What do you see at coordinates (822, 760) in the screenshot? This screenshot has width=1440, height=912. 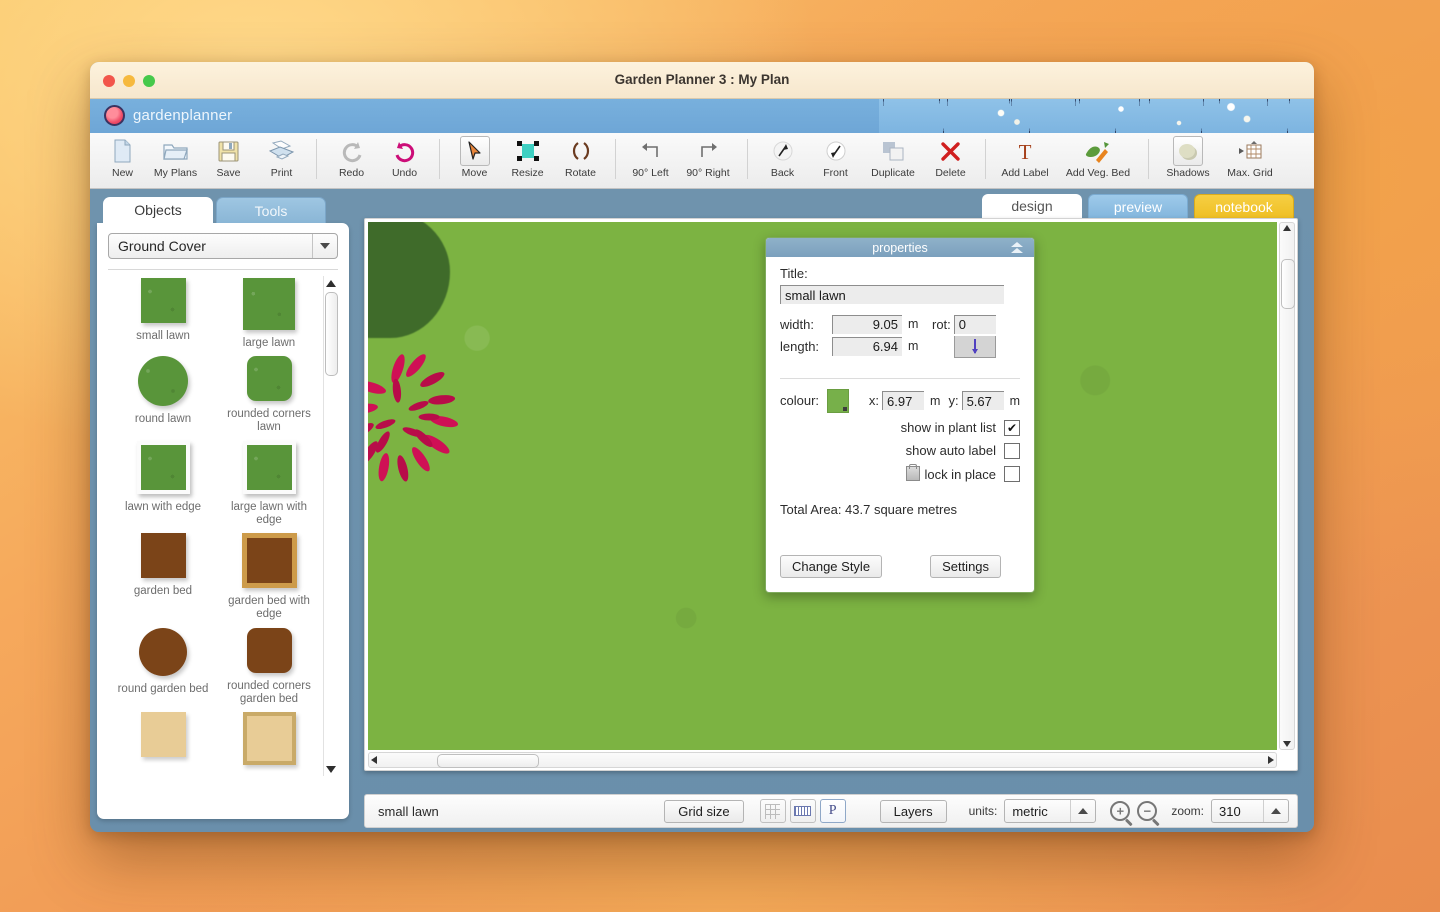 I see `canvas-horizontal-scrollbar` at bounding box center [822, 760].